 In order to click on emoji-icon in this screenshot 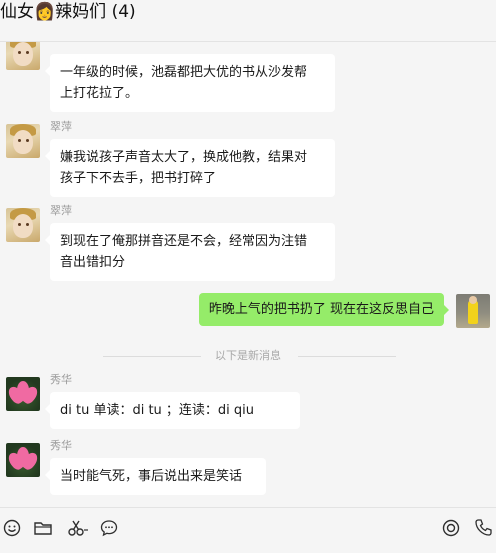, I will do `click(12, 528)`.